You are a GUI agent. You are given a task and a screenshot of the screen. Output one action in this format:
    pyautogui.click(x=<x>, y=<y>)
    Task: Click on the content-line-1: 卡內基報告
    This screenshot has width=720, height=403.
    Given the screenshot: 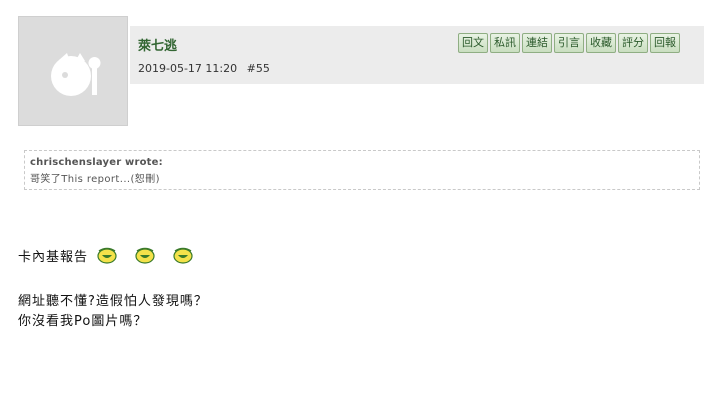 What is the action you would take?
    pyautogui.click(x=114, y=255)
    